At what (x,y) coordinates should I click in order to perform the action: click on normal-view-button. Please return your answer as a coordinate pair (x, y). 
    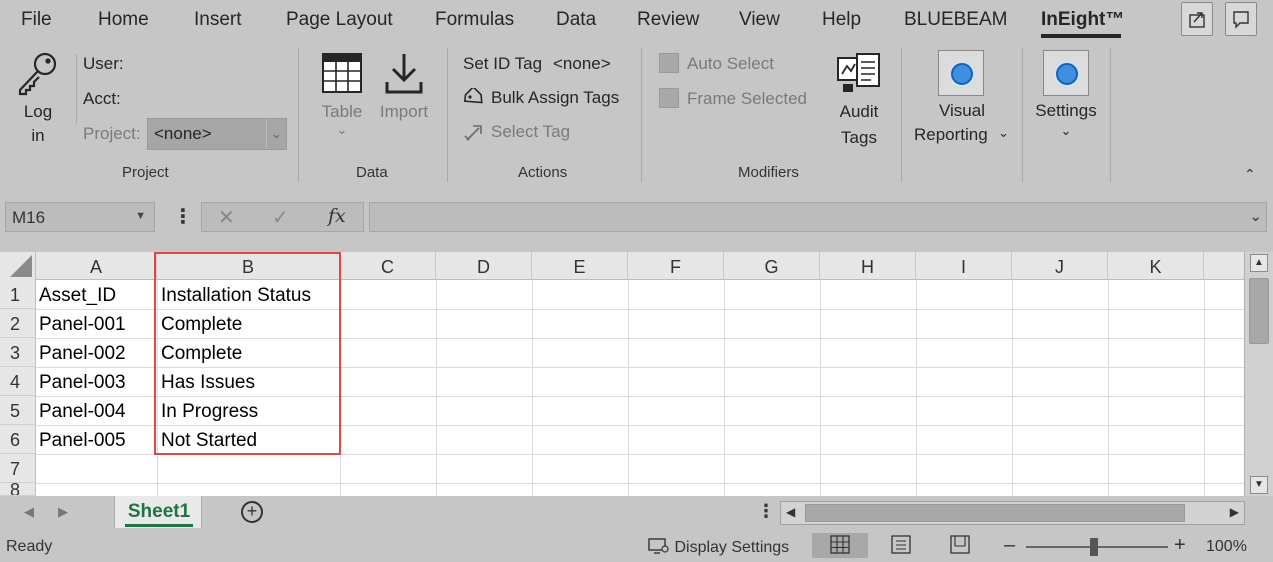
    Looking at the image, I should click on (840, 545).